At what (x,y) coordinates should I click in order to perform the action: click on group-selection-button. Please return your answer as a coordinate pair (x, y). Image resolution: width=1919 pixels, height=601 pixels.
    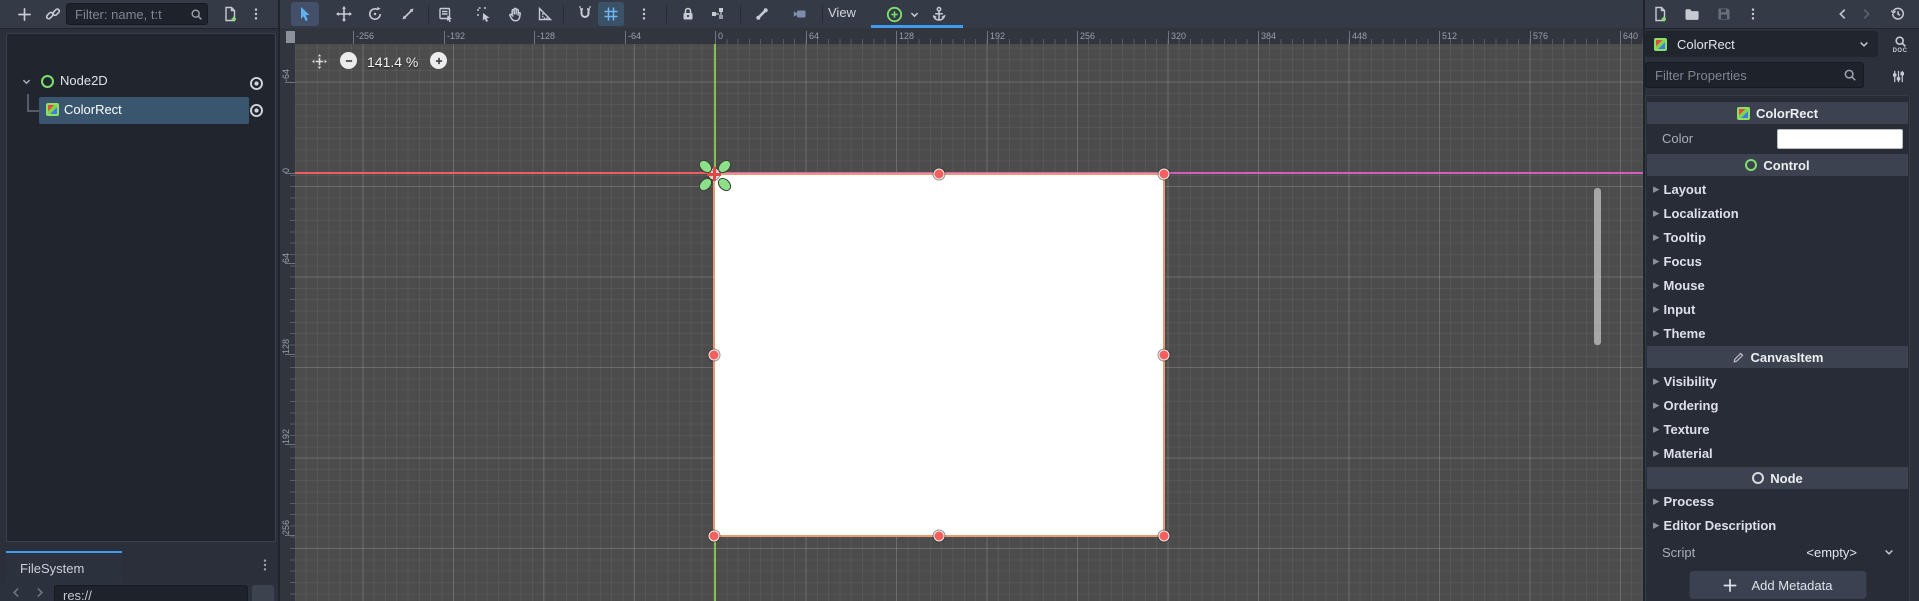
    Looking at the image, I should click on (718, 14).